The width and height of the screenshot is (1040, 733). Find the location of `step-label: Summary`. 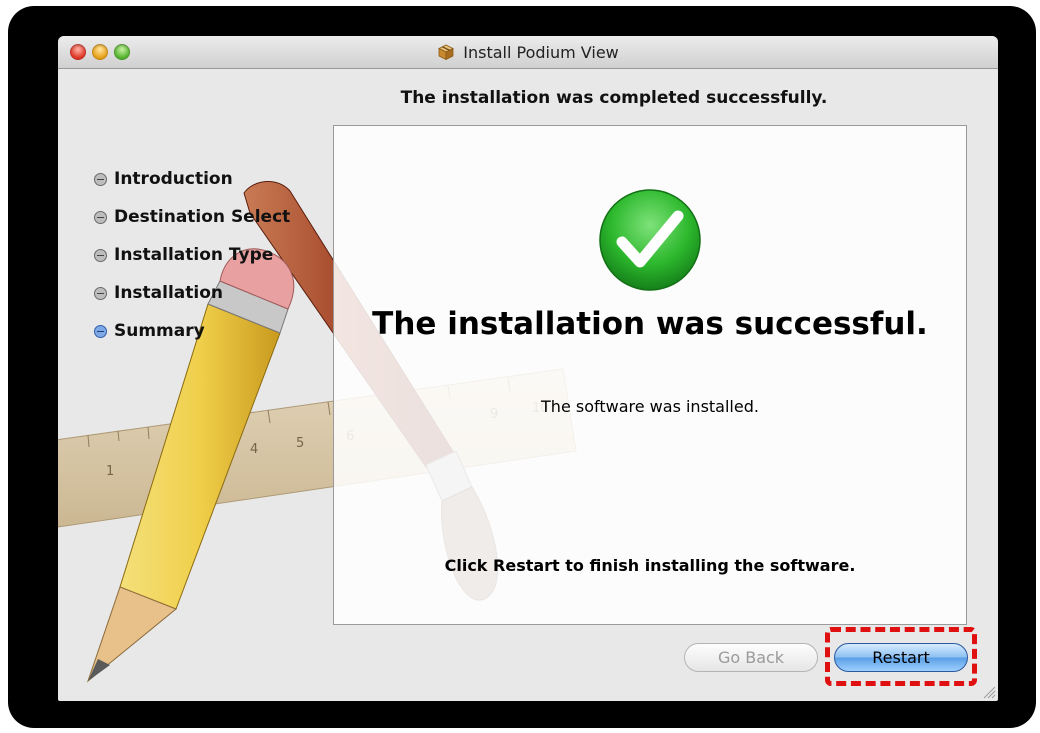

step-label: Summary is located at coordinates (159, 331).